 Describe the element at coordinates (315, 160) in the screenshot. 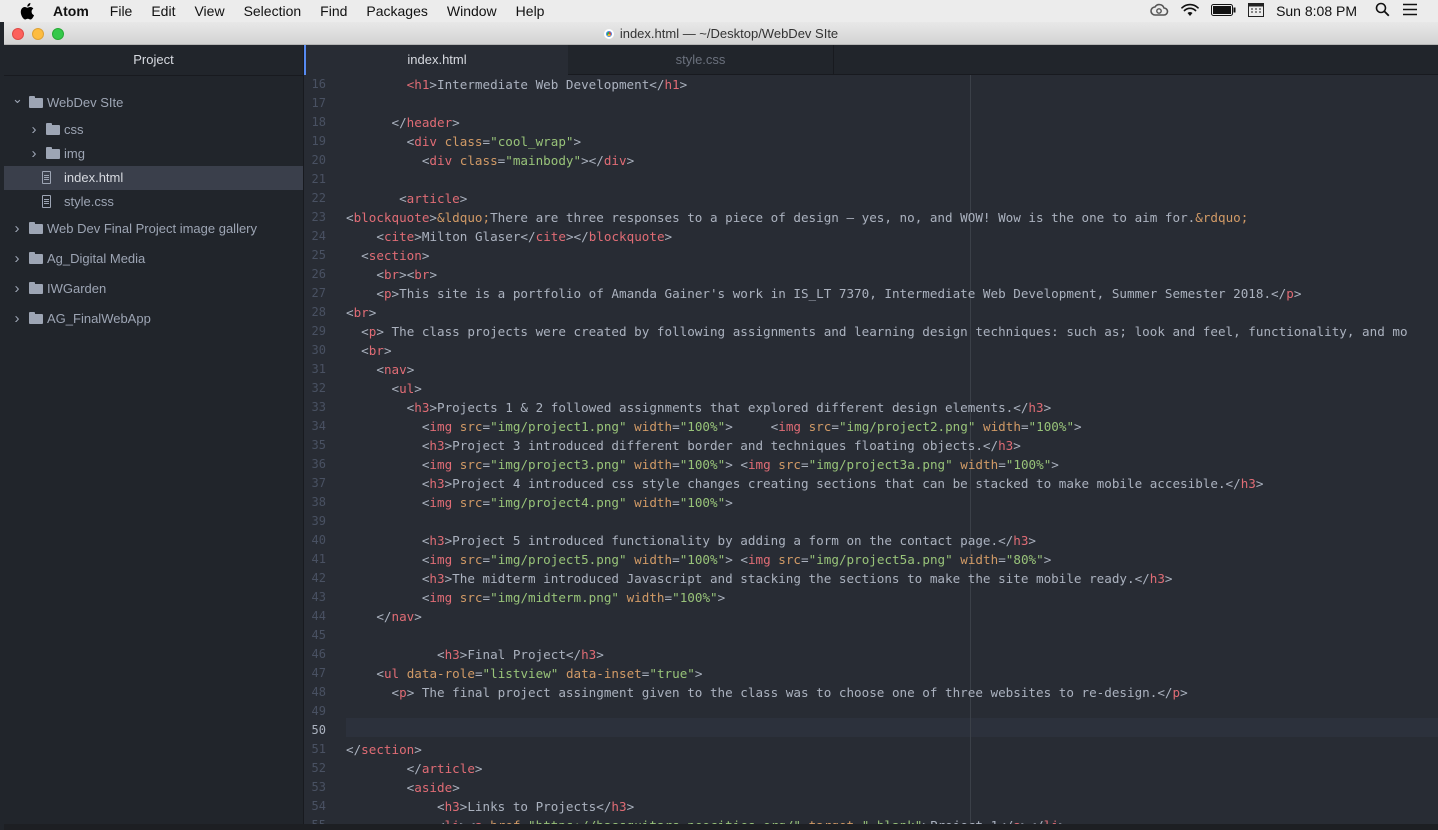

I see `line-number: 20` at that location.